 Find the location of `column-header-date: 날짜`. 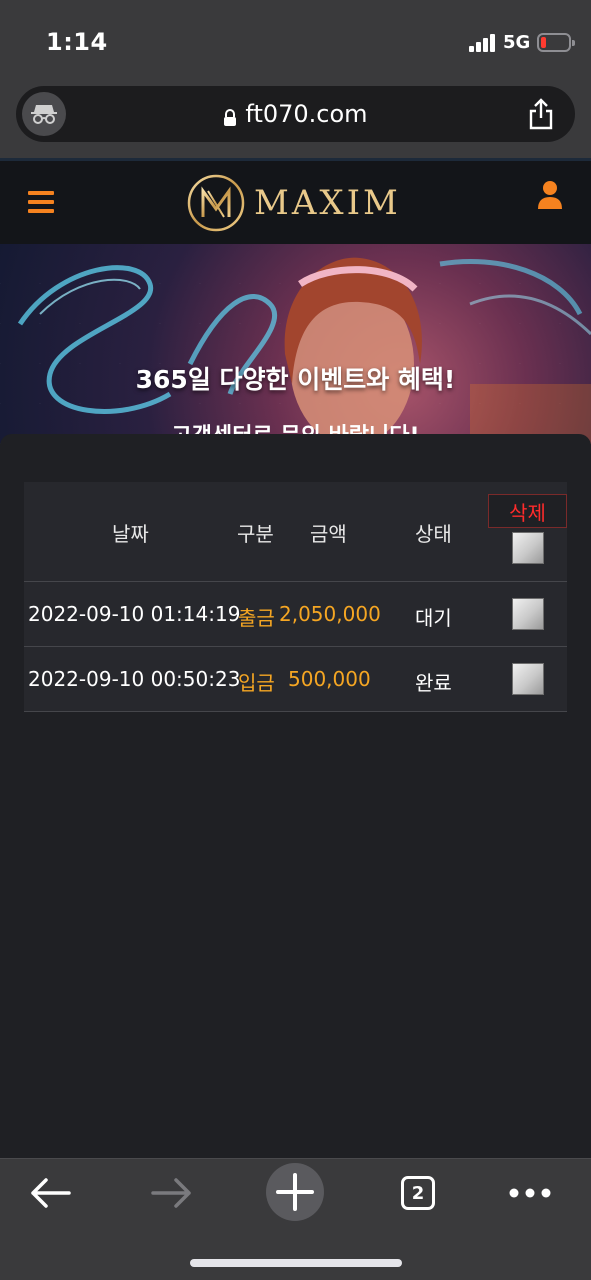

column-header-date: 날짜 is located at coordinates (130, 534).